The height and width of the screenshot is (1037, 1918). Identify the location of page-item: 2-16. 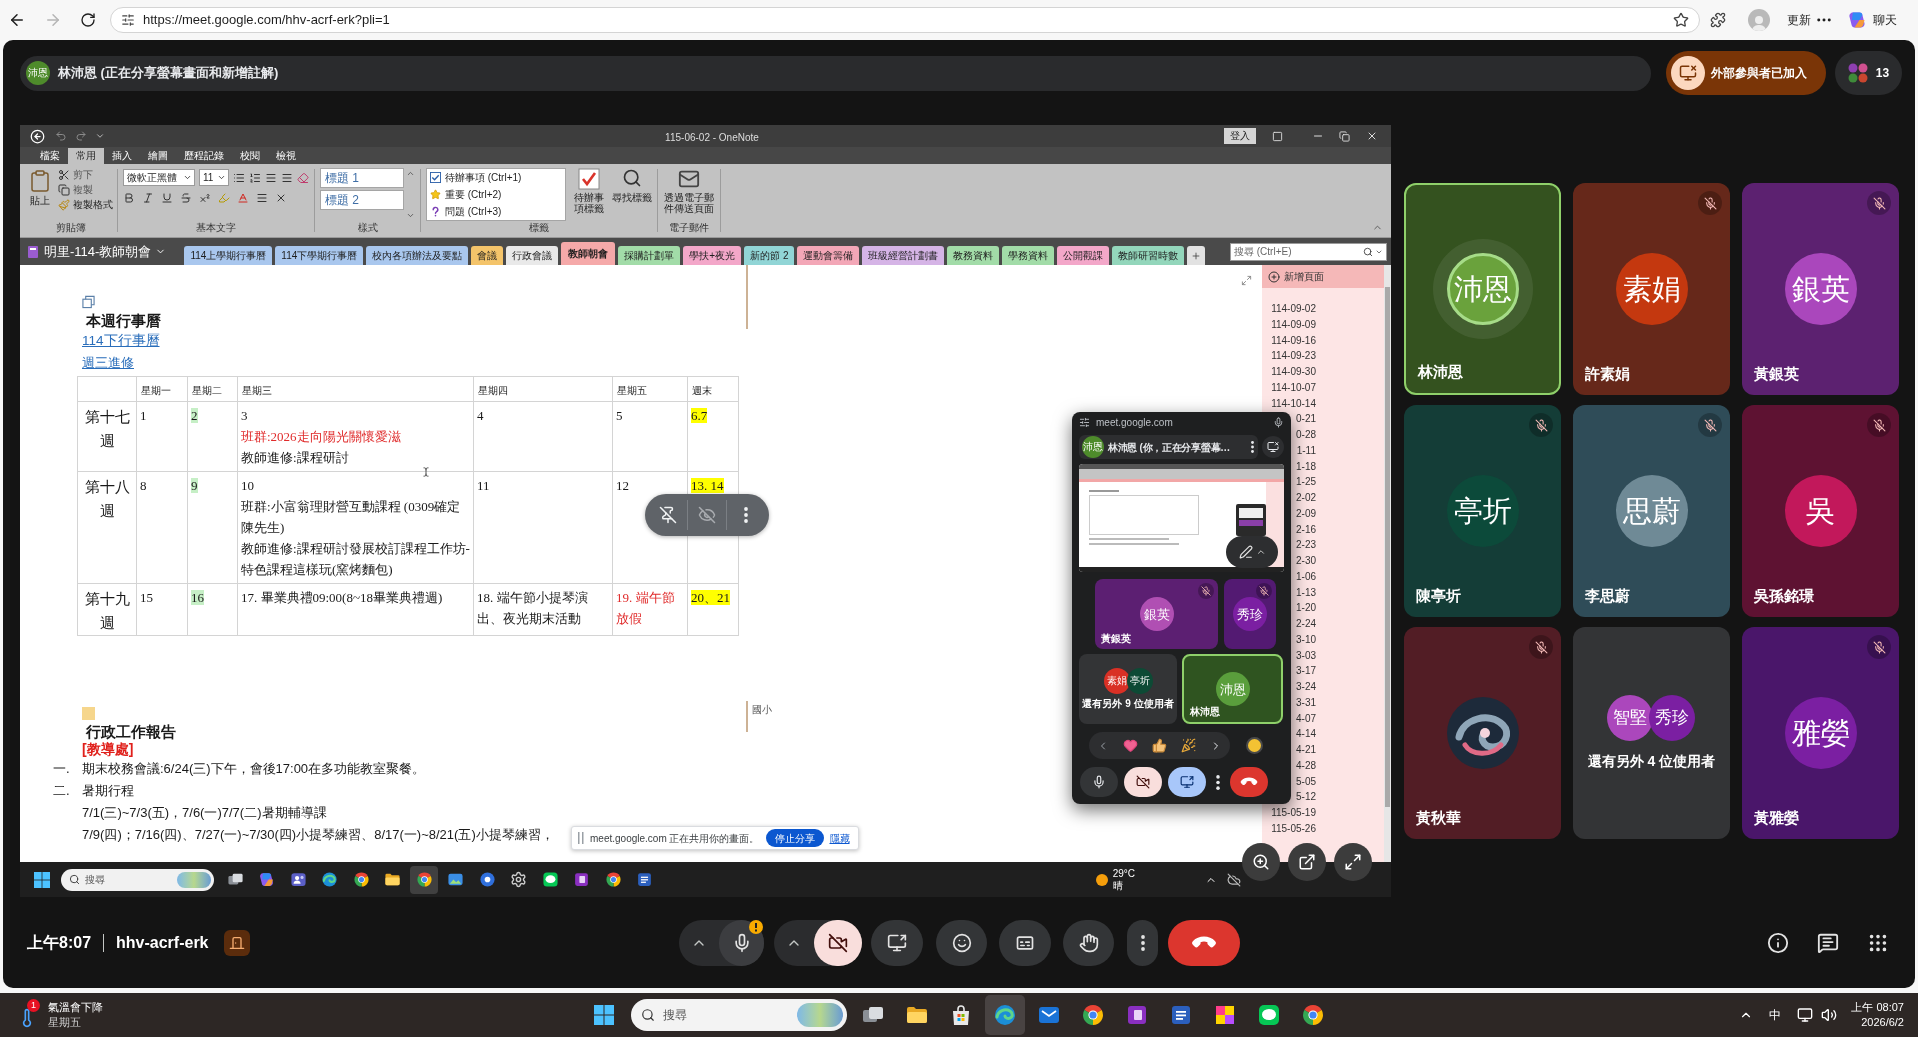
(1306, 529).